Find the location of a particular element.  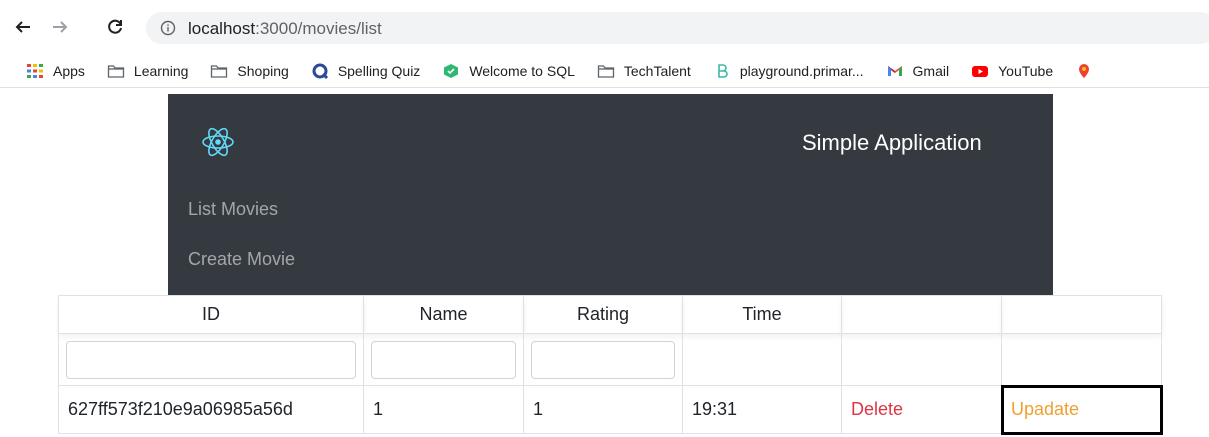

bookmark-learning: Learning is located at coordinates (148, 70).